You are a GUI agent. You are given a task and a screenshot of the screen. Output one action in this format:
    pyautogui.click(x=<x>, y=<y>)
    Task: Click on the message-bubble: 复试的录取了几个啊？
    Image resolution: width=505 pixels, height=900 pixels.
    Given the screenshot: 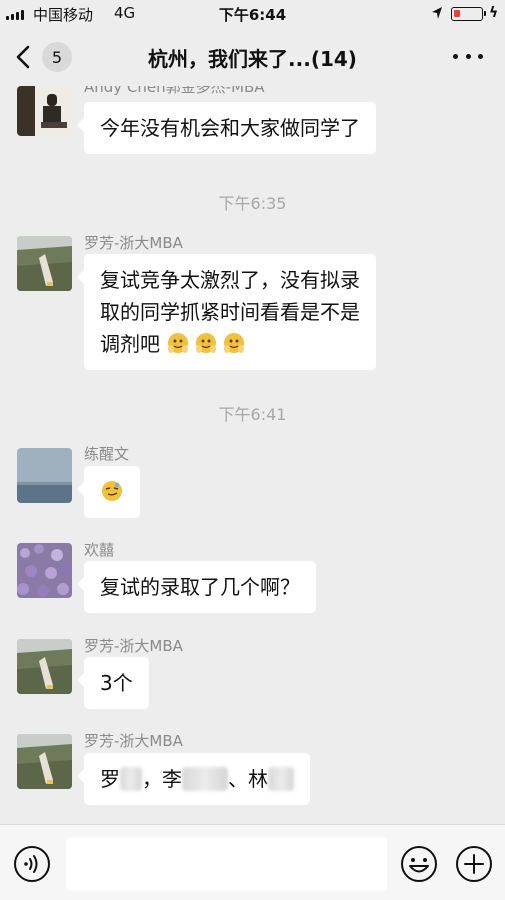 What is the action you would take?
    pyautogui.click(x=196, y=587)
    